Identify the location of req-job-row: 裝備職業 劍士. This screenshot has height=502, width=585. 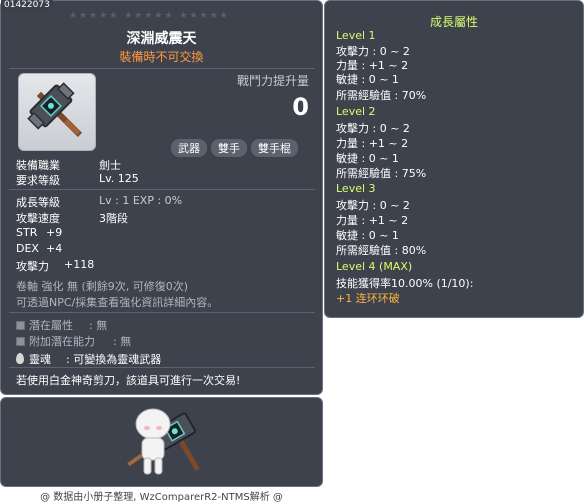
(68, 165).